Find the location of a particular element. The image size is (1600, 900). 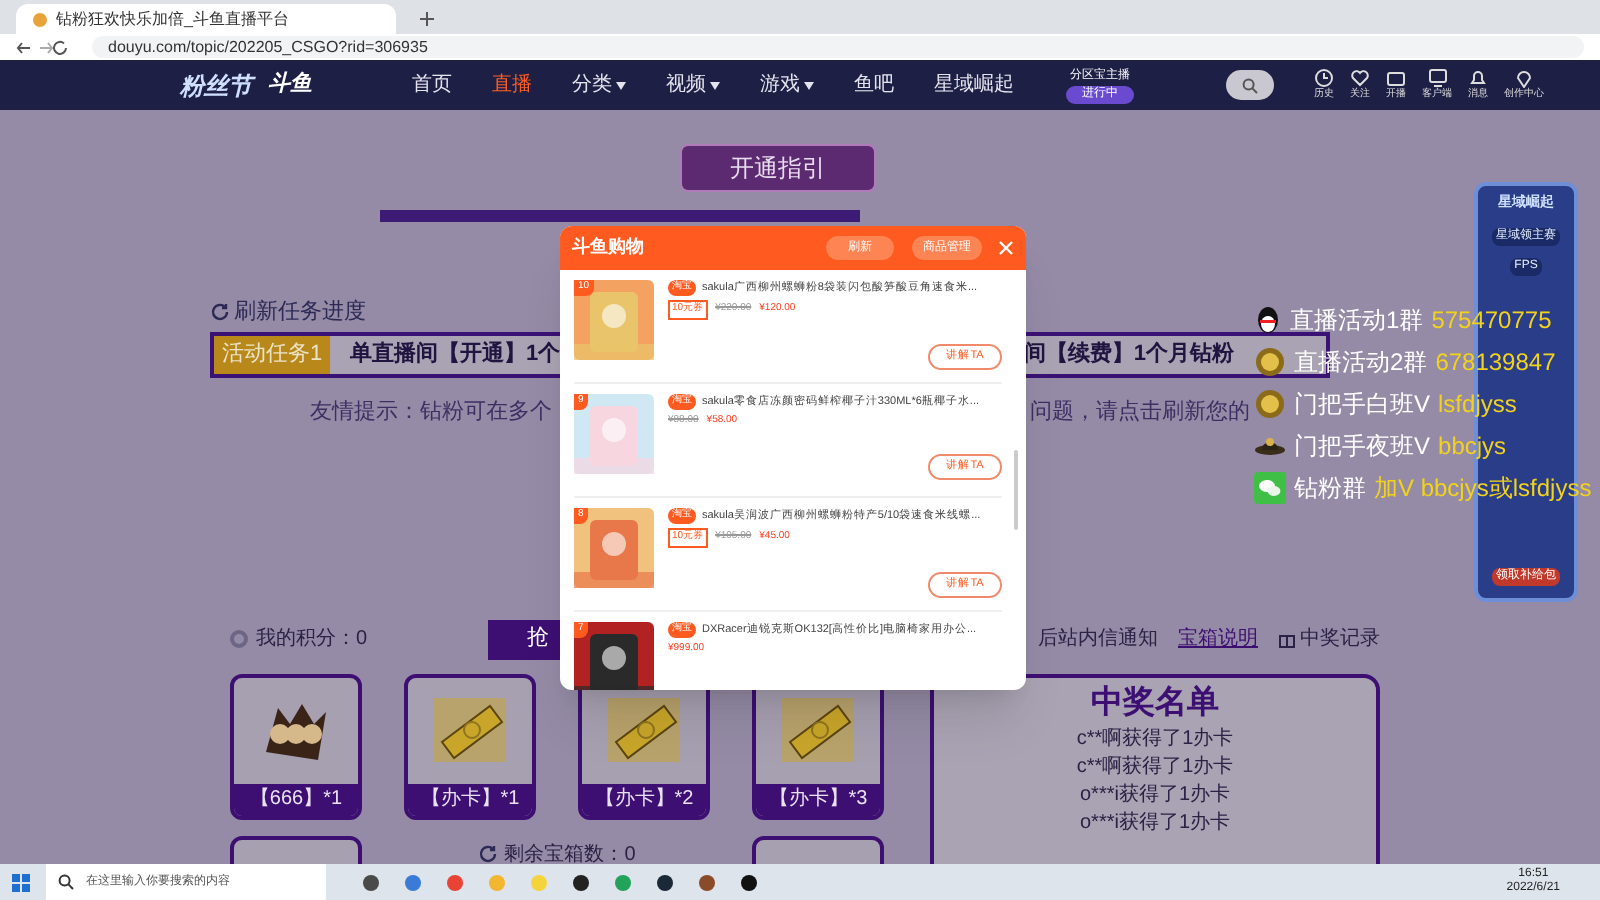

nav-item: 分类 is located at coordinates (592, 85).